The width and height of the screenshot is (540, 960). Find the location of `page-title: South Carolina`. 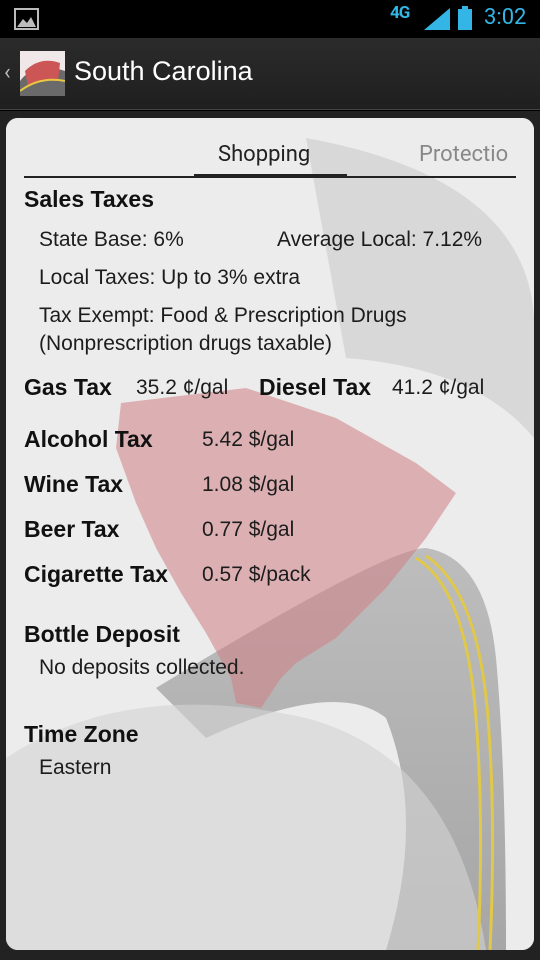

page-title: South Carolina is located at coordinates (163, 71).